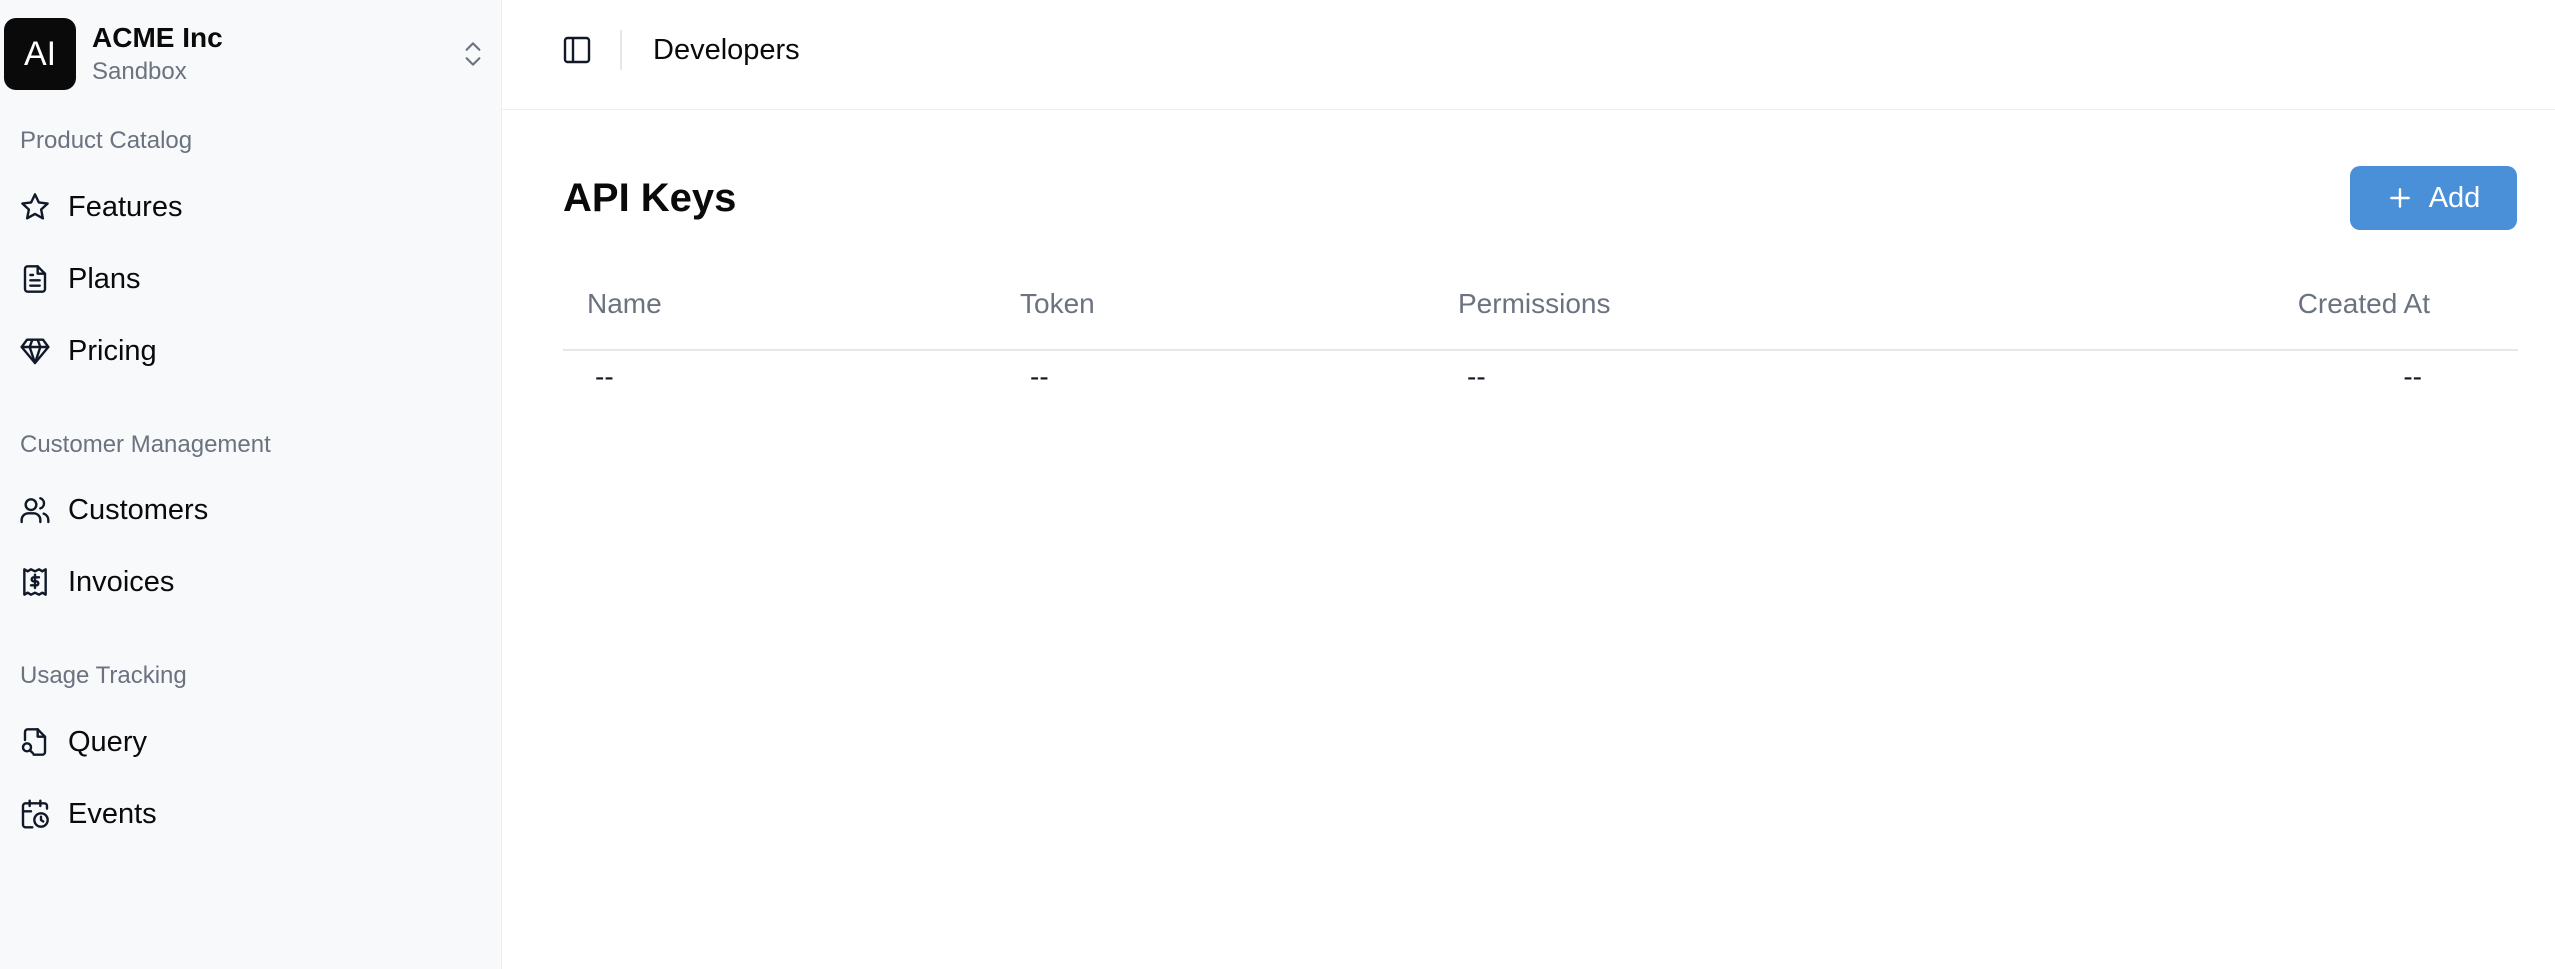  What do you see at coordinates (248, 279) in the screenshot?
I see `sidebar-item-plans: Plans` at bounding box center [248, 279].